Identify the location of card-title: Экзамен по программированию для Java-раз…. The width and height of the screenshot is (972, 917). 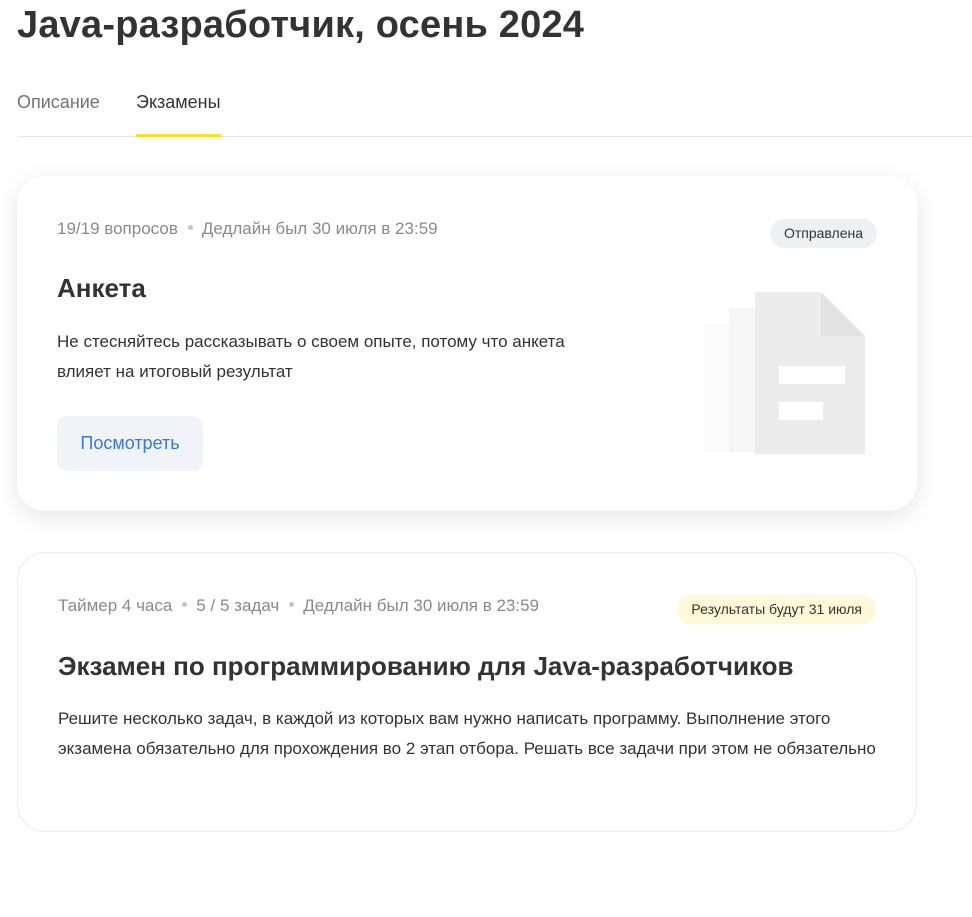
(426, 666).